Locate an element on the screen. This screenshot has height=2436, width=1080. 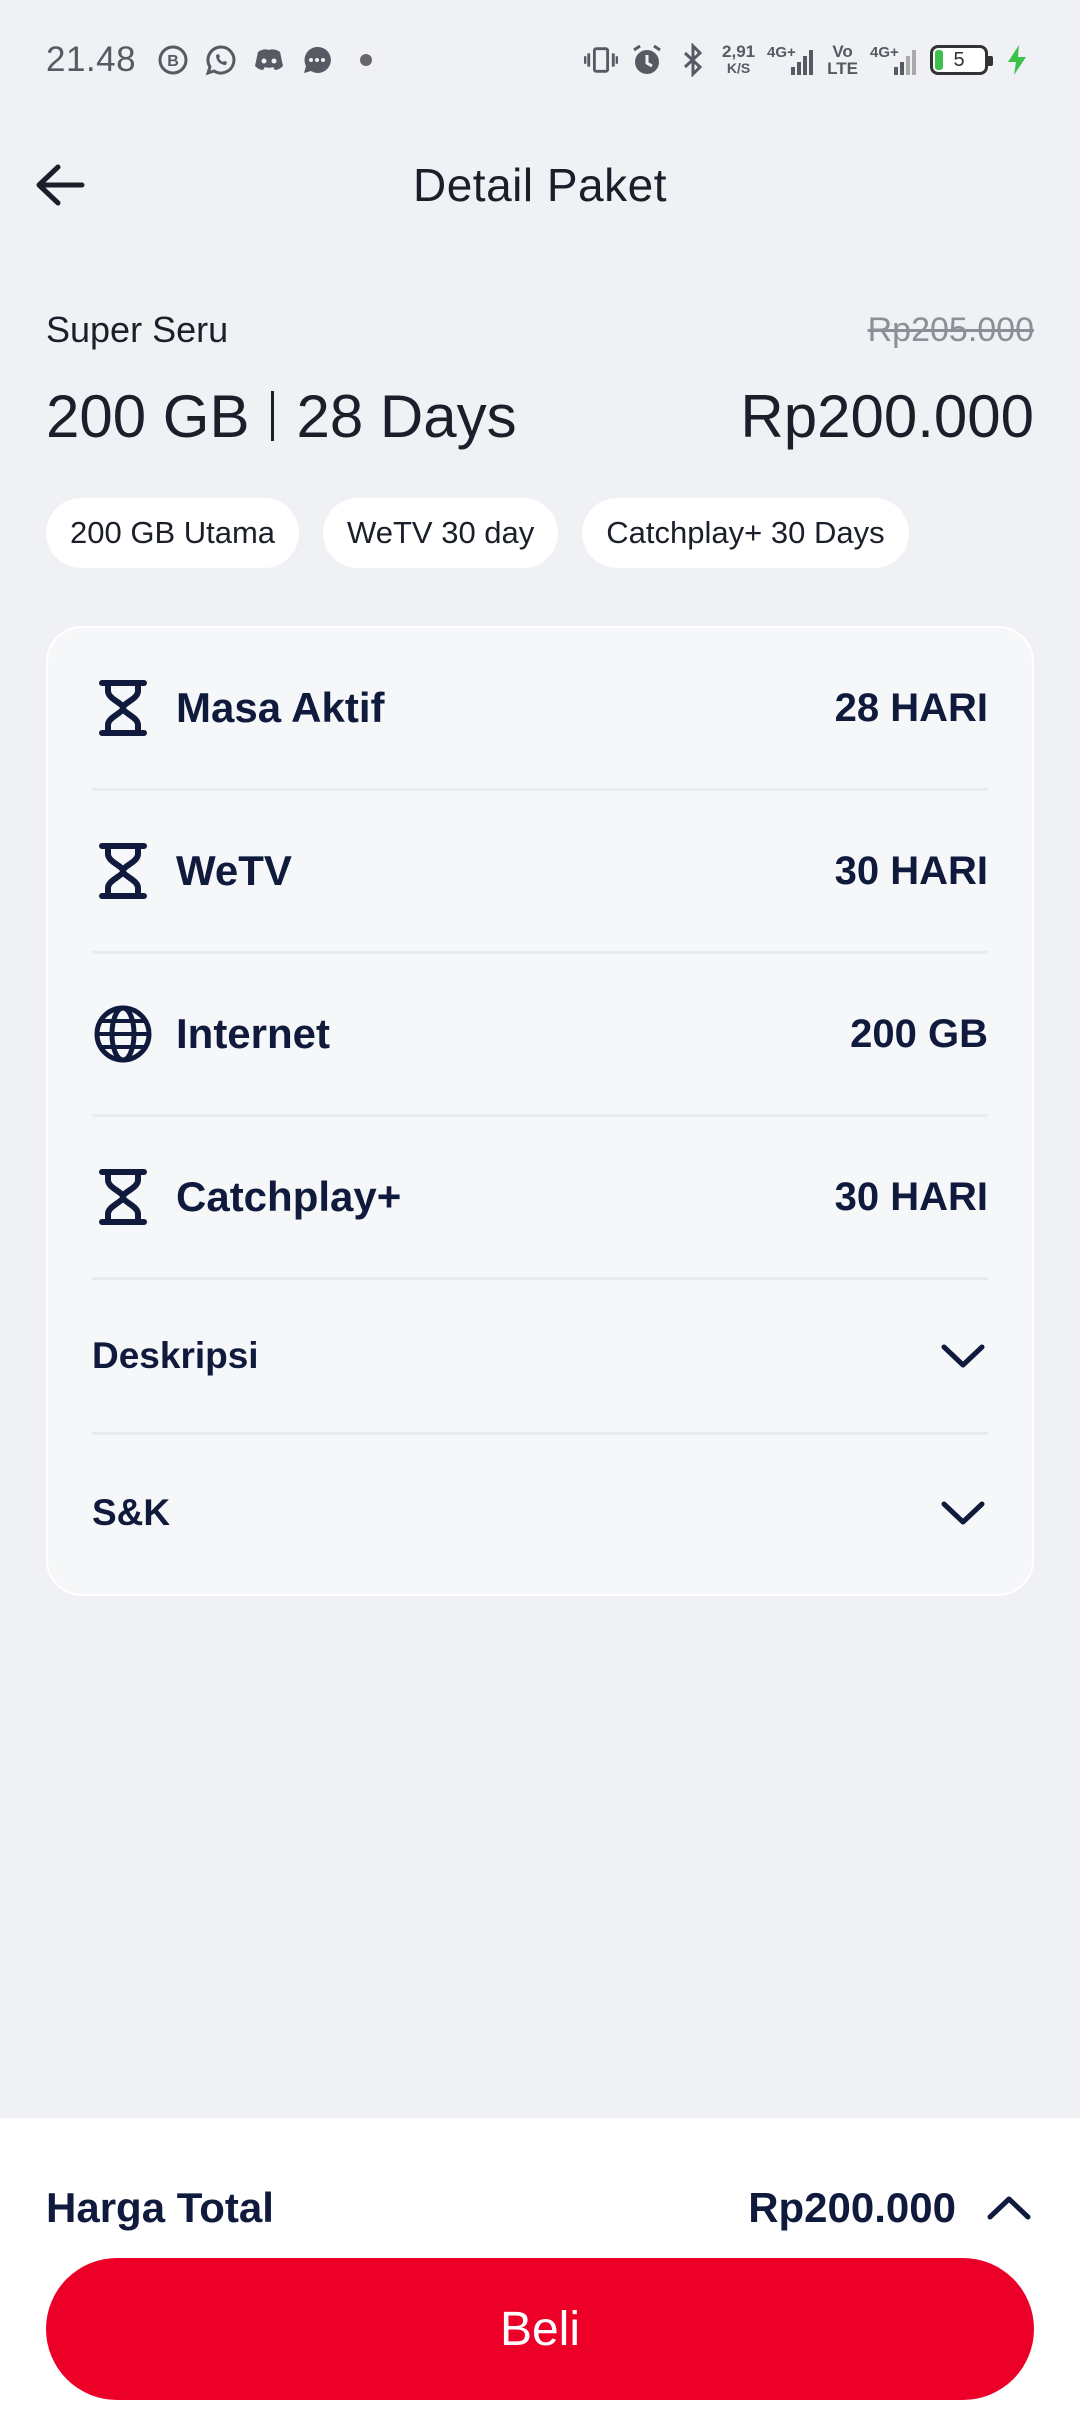
volte-bottom: LTE is located at coordinates (842, 68).